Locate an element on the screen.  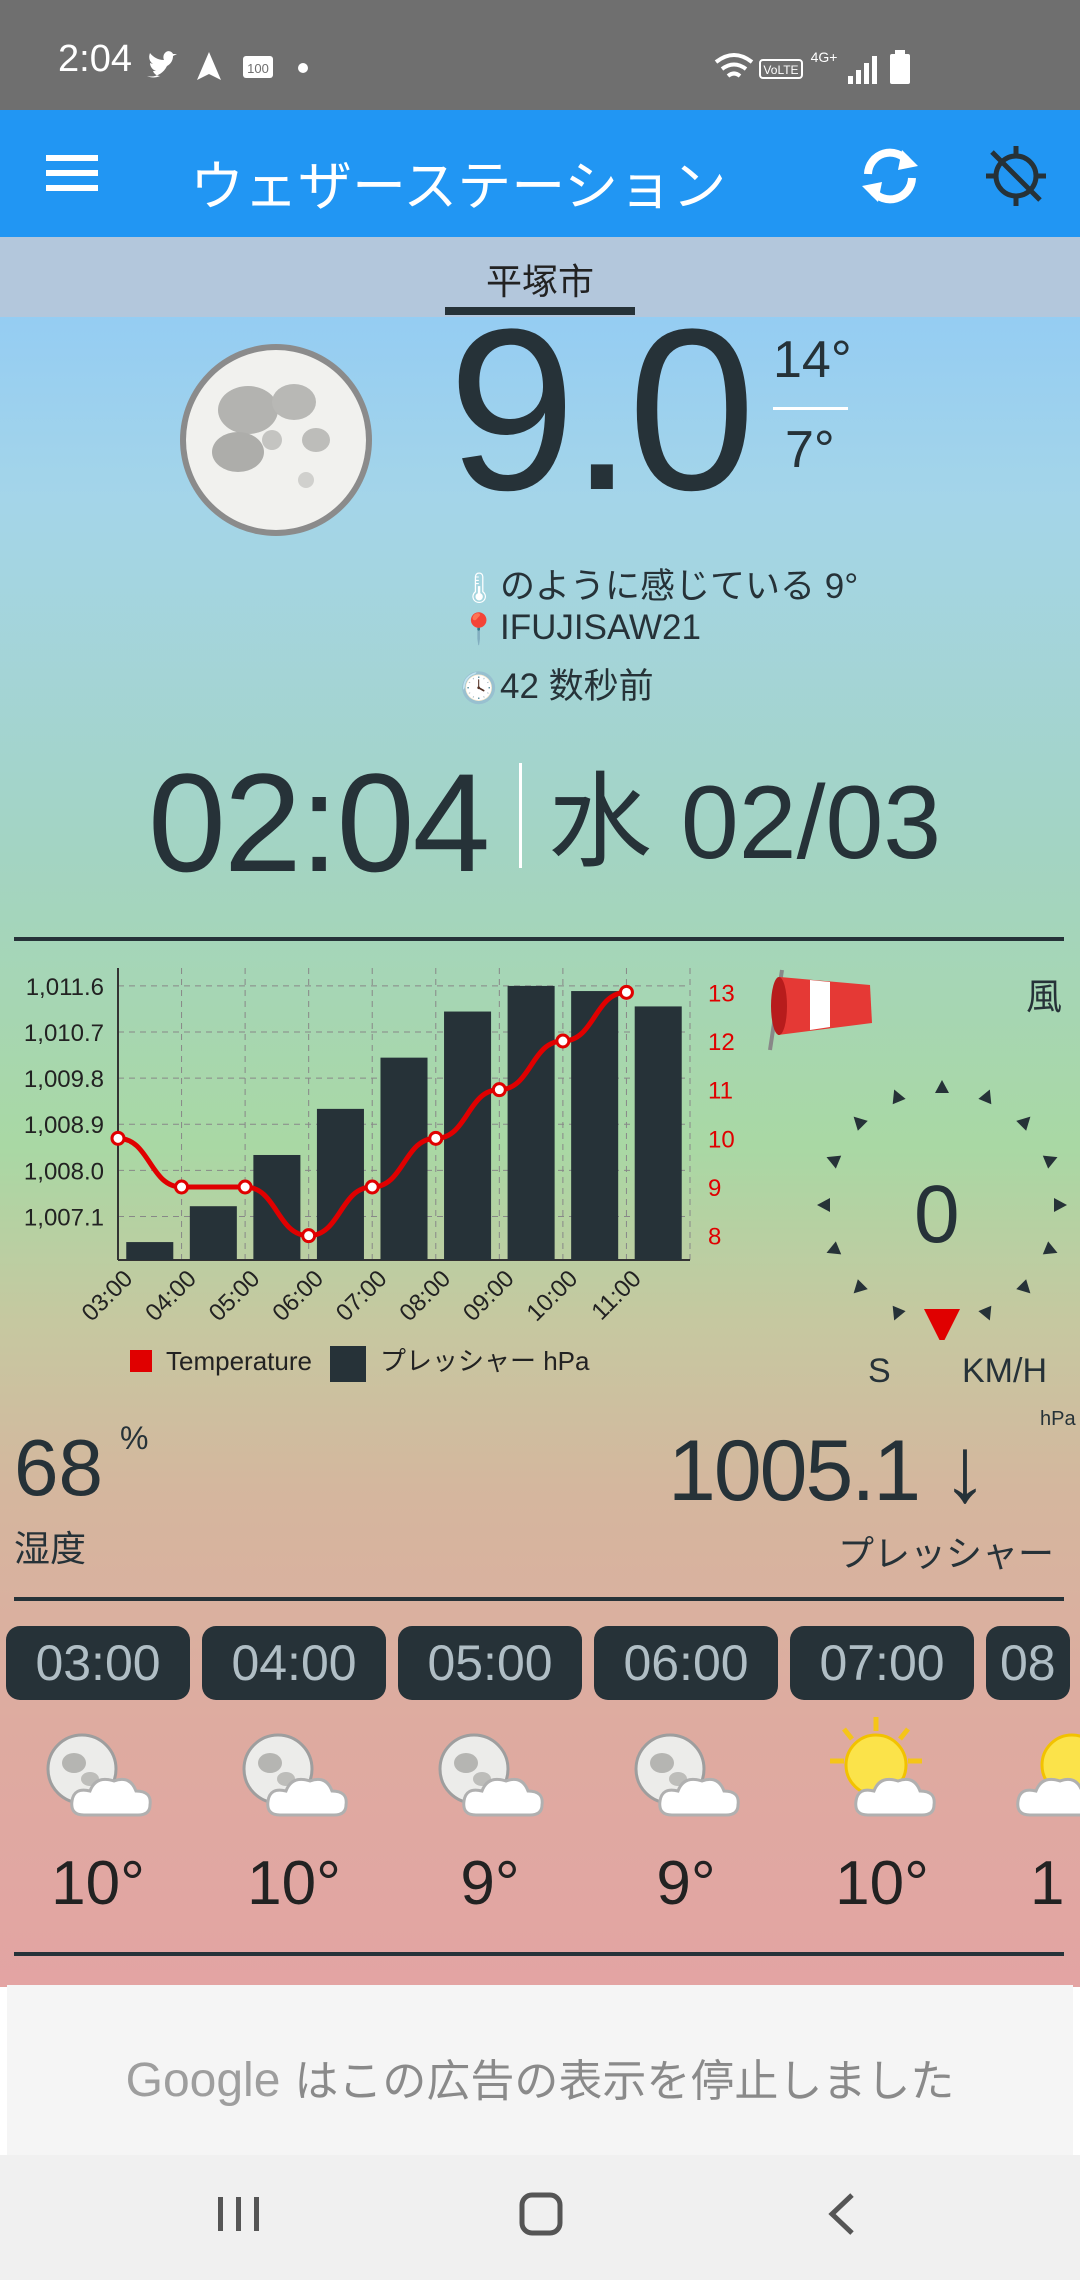
humidity-unit: % is located at coordinates (134, 1438).